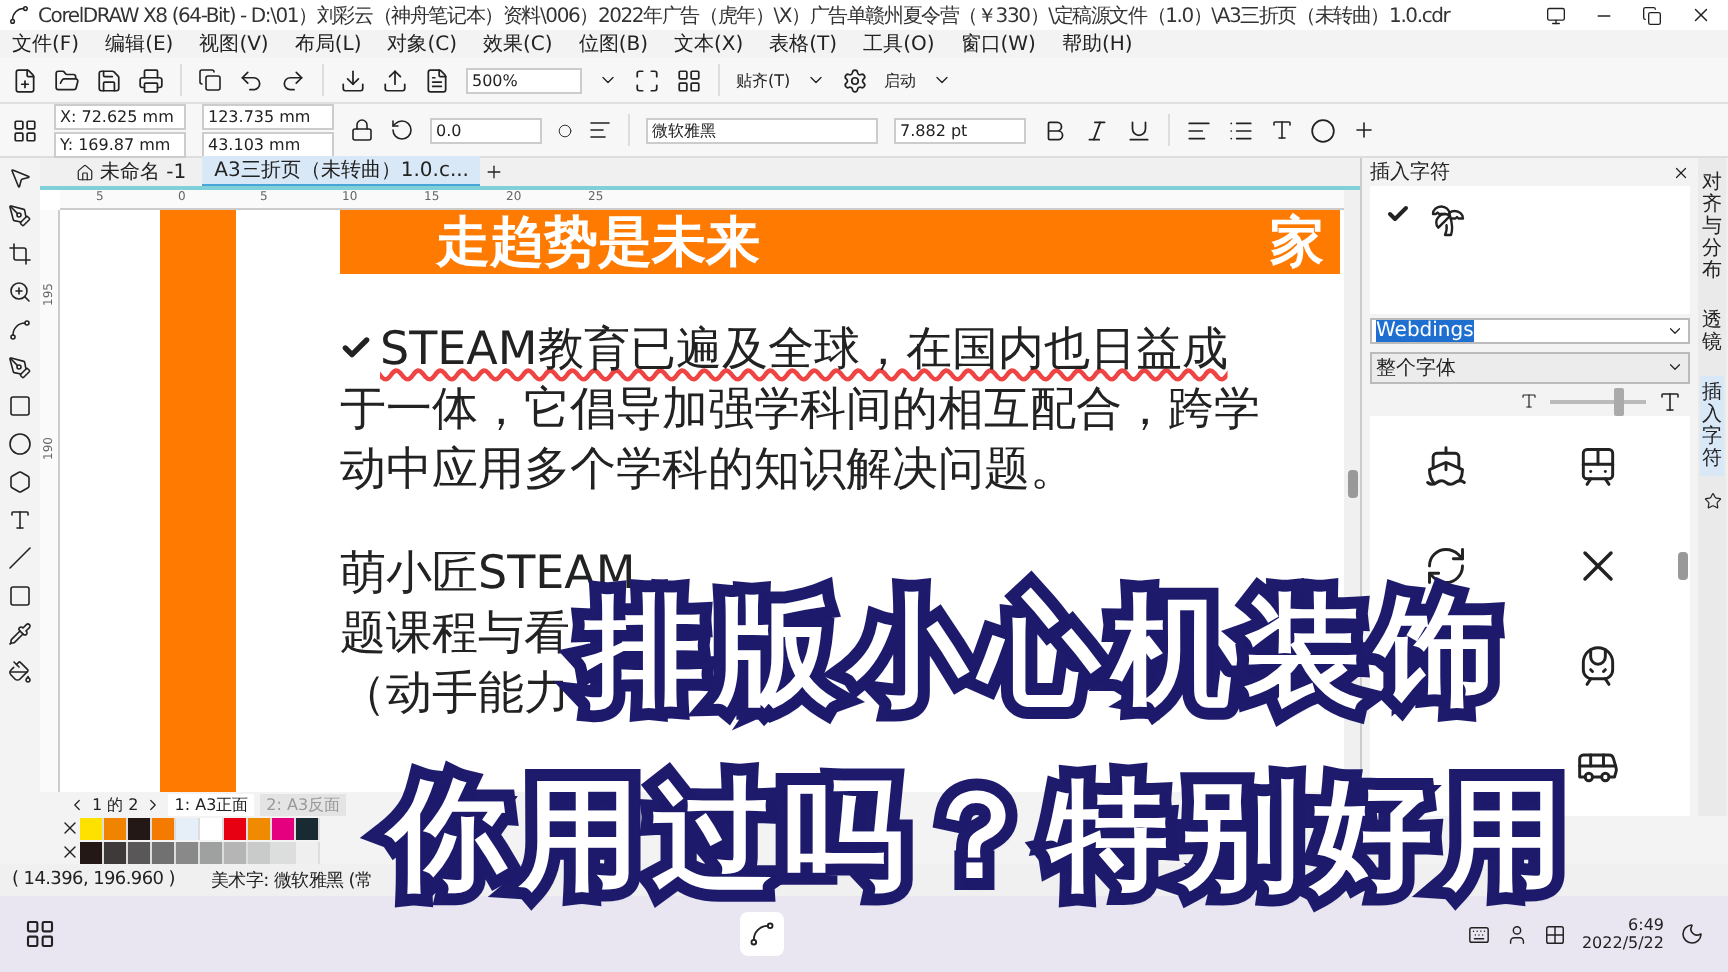  Describe the element at coordinates (1410, 172) in the screenshot. I see `docker-title: 插入字符` at that location.